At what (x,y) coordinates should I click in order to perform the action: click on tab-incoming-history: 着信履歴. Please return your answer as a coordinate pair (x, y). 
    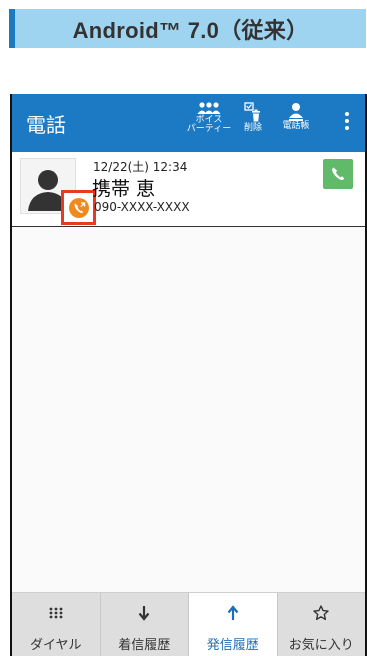
    Looking at the image, I should click on (144, 624).